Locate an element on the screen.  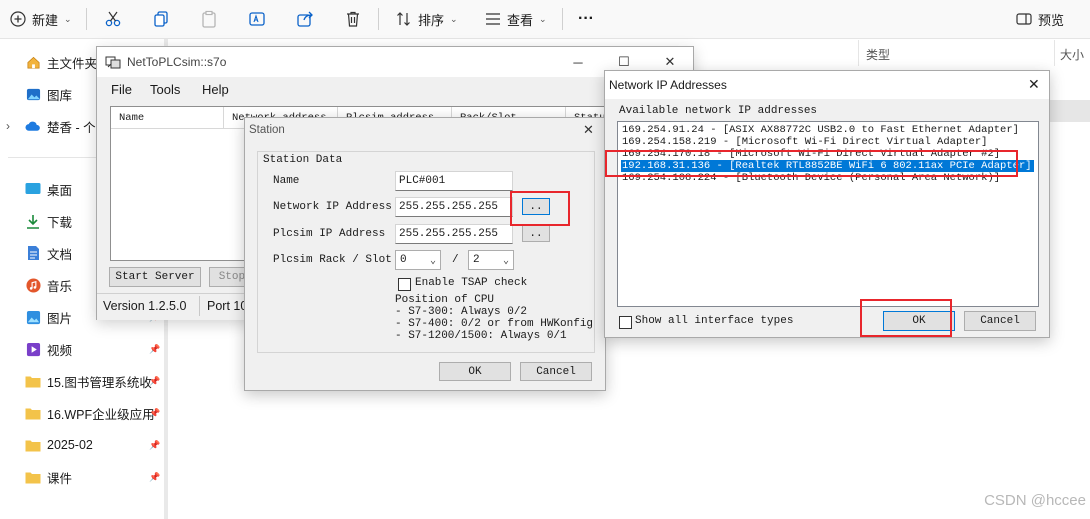
sidebar-item-folder: 15.图书管理系统收 📌 is located at coordinates (84, 381).